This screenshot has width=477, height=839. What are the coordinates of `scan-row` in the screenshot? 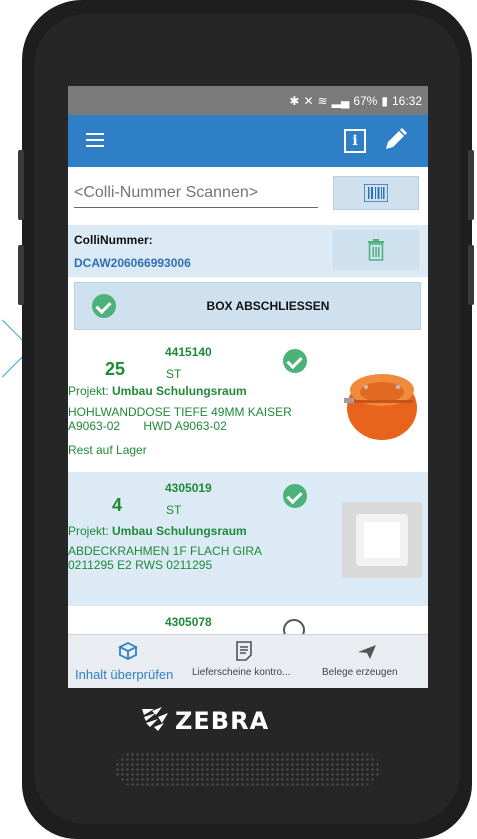 It's located at (248, 195).